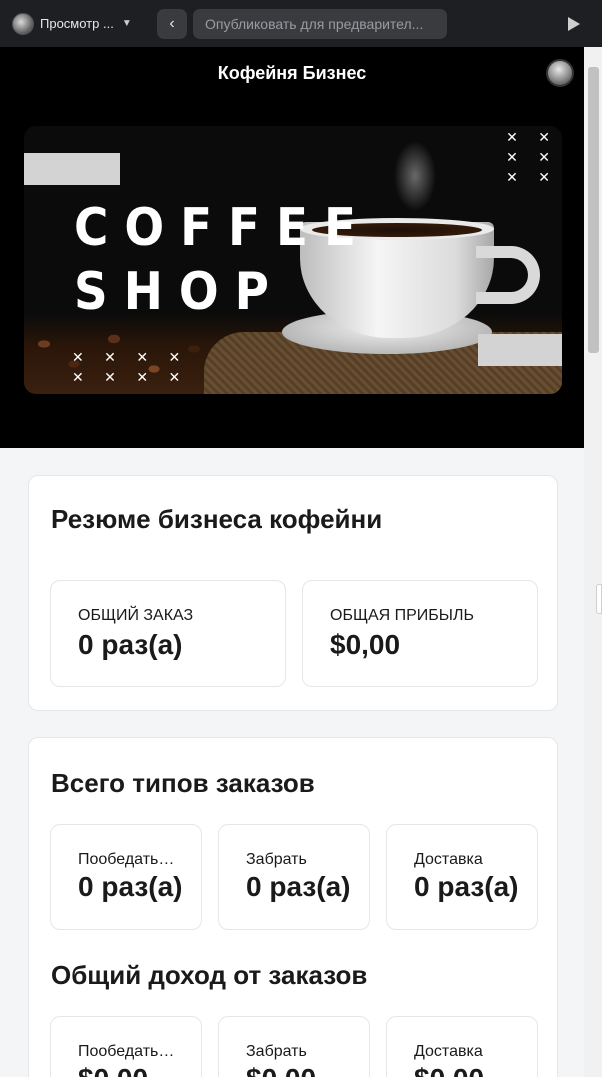  Describe the element at coordinates (209, 975) in the screenshot. I see `order-income-title: Общий доход от заказов` at that location.